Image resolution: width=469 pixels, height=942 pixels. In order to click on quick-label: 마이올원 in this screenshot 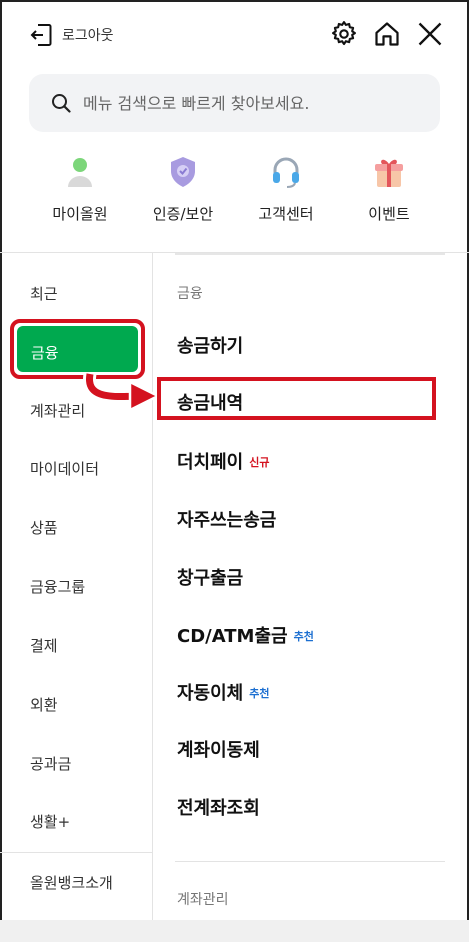, I will do `click(80, 214)`.